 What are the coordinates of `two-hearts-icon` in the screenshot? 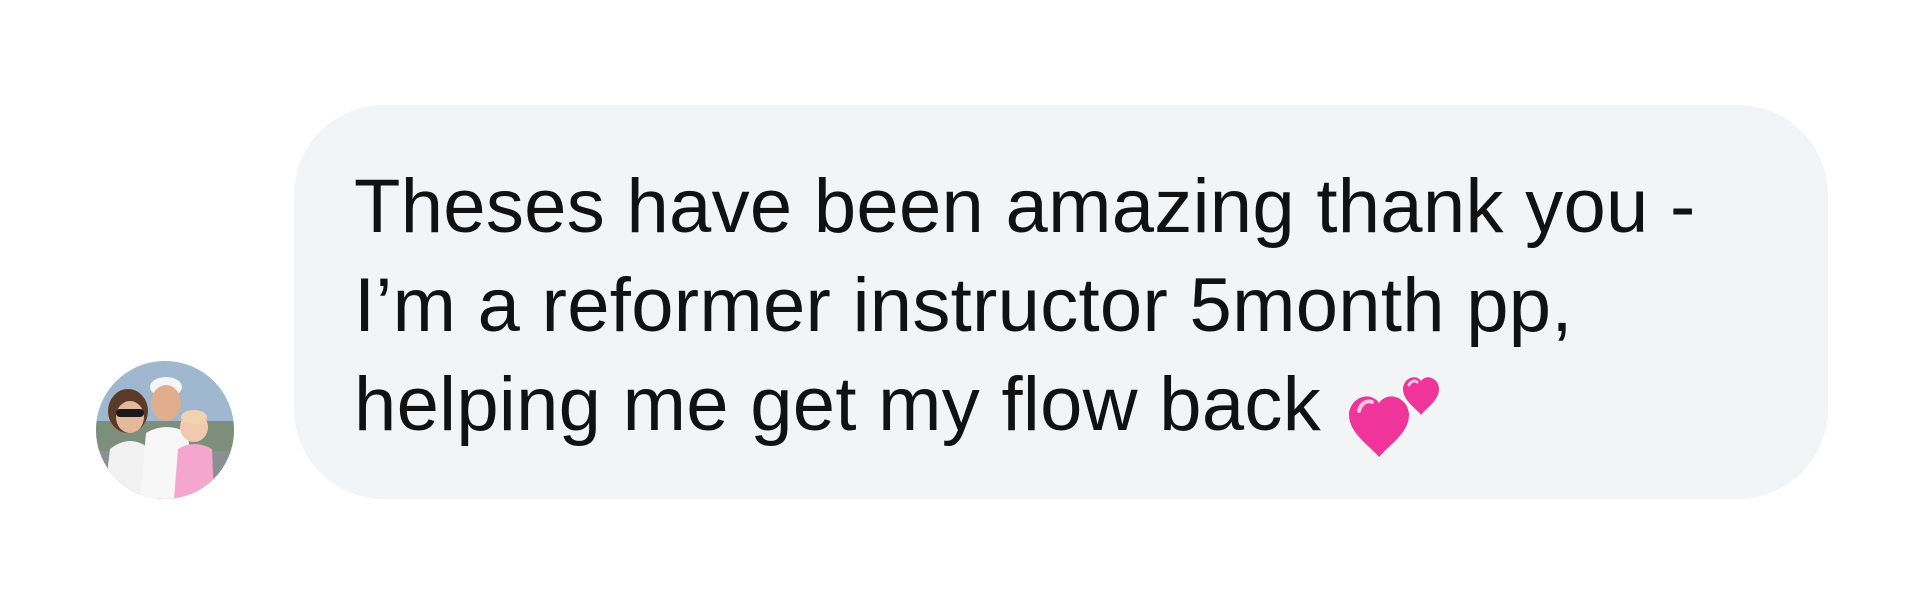 It's located at (1395, 414).